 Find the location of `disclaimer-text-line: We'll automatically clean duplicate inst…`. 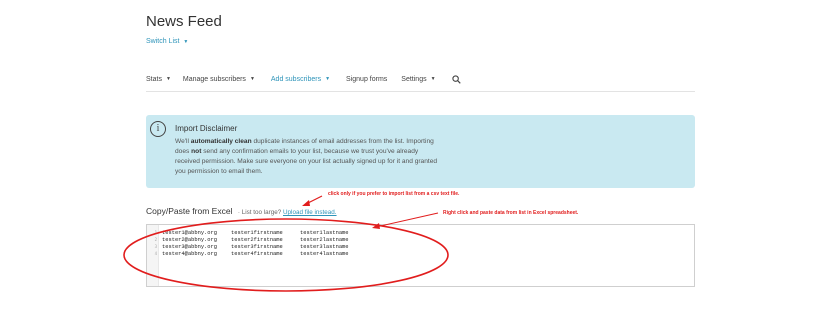

disclaimer-text-line: We'll automatically clean duplicate inst… is located at coordinates (304, 141).